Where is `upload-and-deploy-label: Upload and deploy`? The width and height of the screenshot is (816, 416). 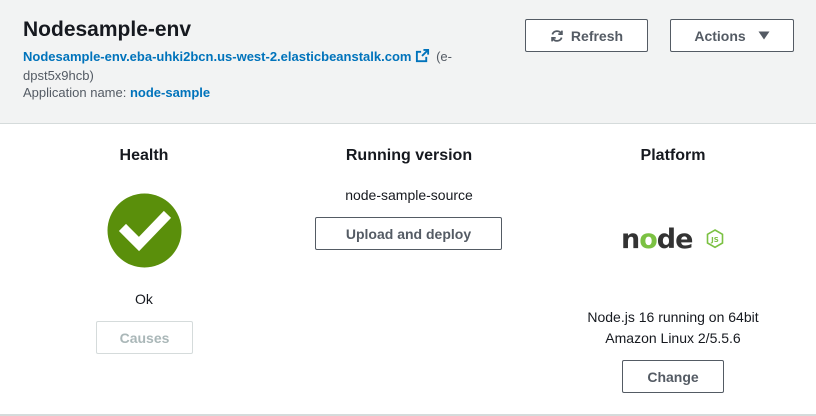 upload-and-deploy-label: Upload and deploy is located at coordinates (408, 233).